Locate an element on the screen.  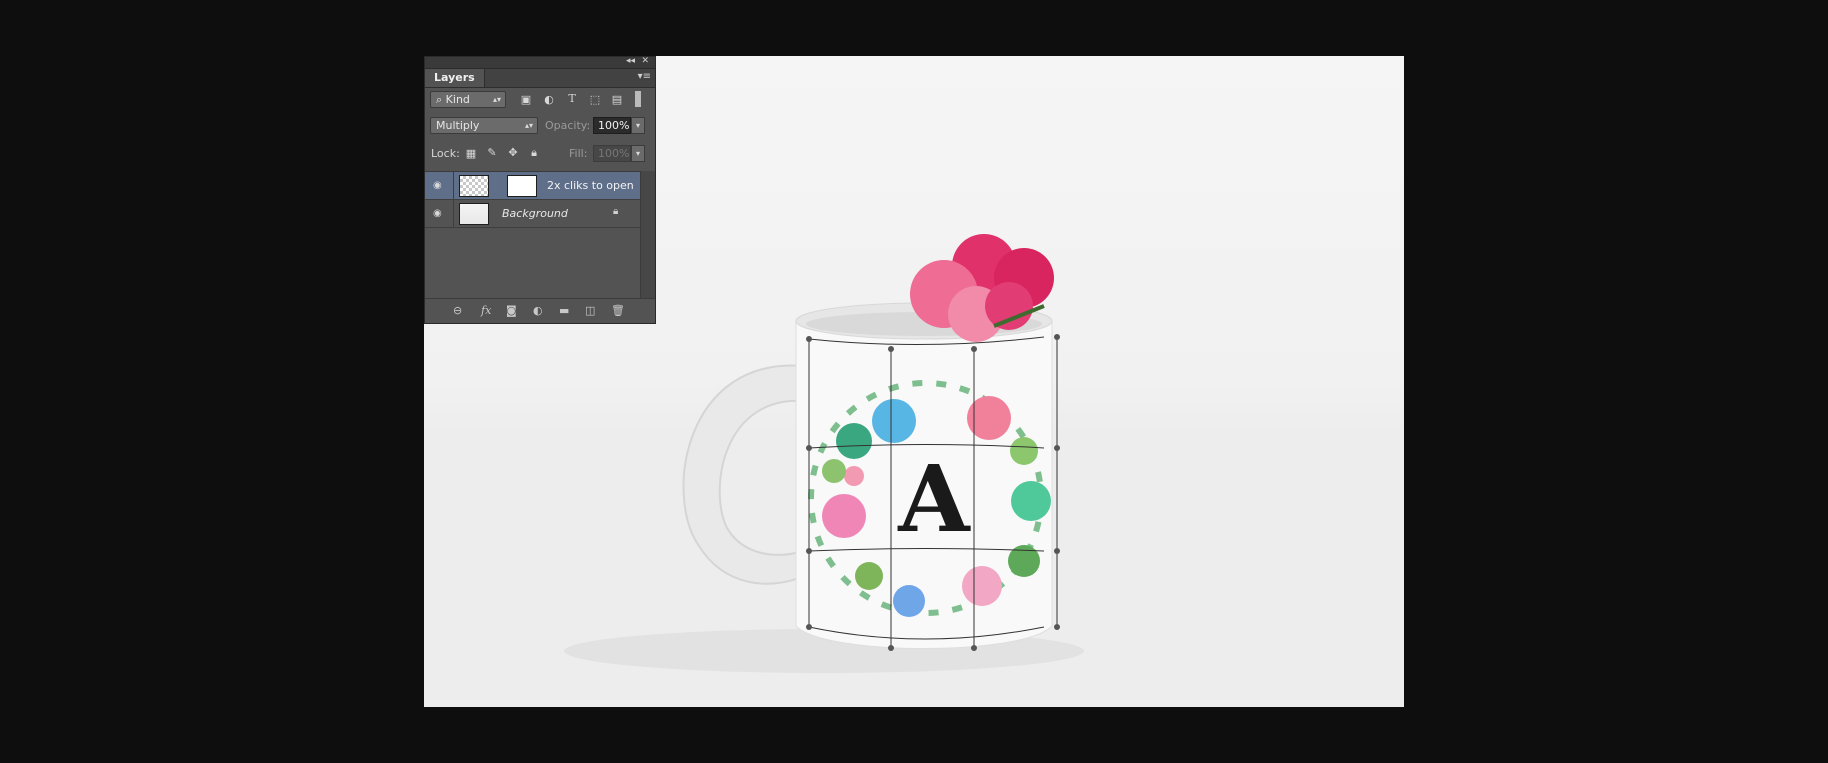
trash-icon: 🗑︎ is located at coordinates (618, 310).